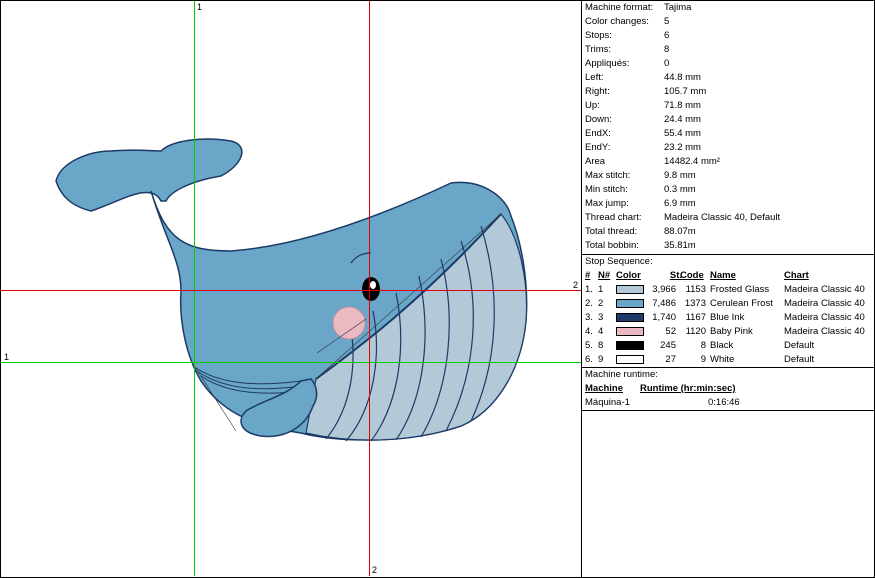 The image size is (875, 578). I want to click on info-label: Thread chart:, so click(613, 217).